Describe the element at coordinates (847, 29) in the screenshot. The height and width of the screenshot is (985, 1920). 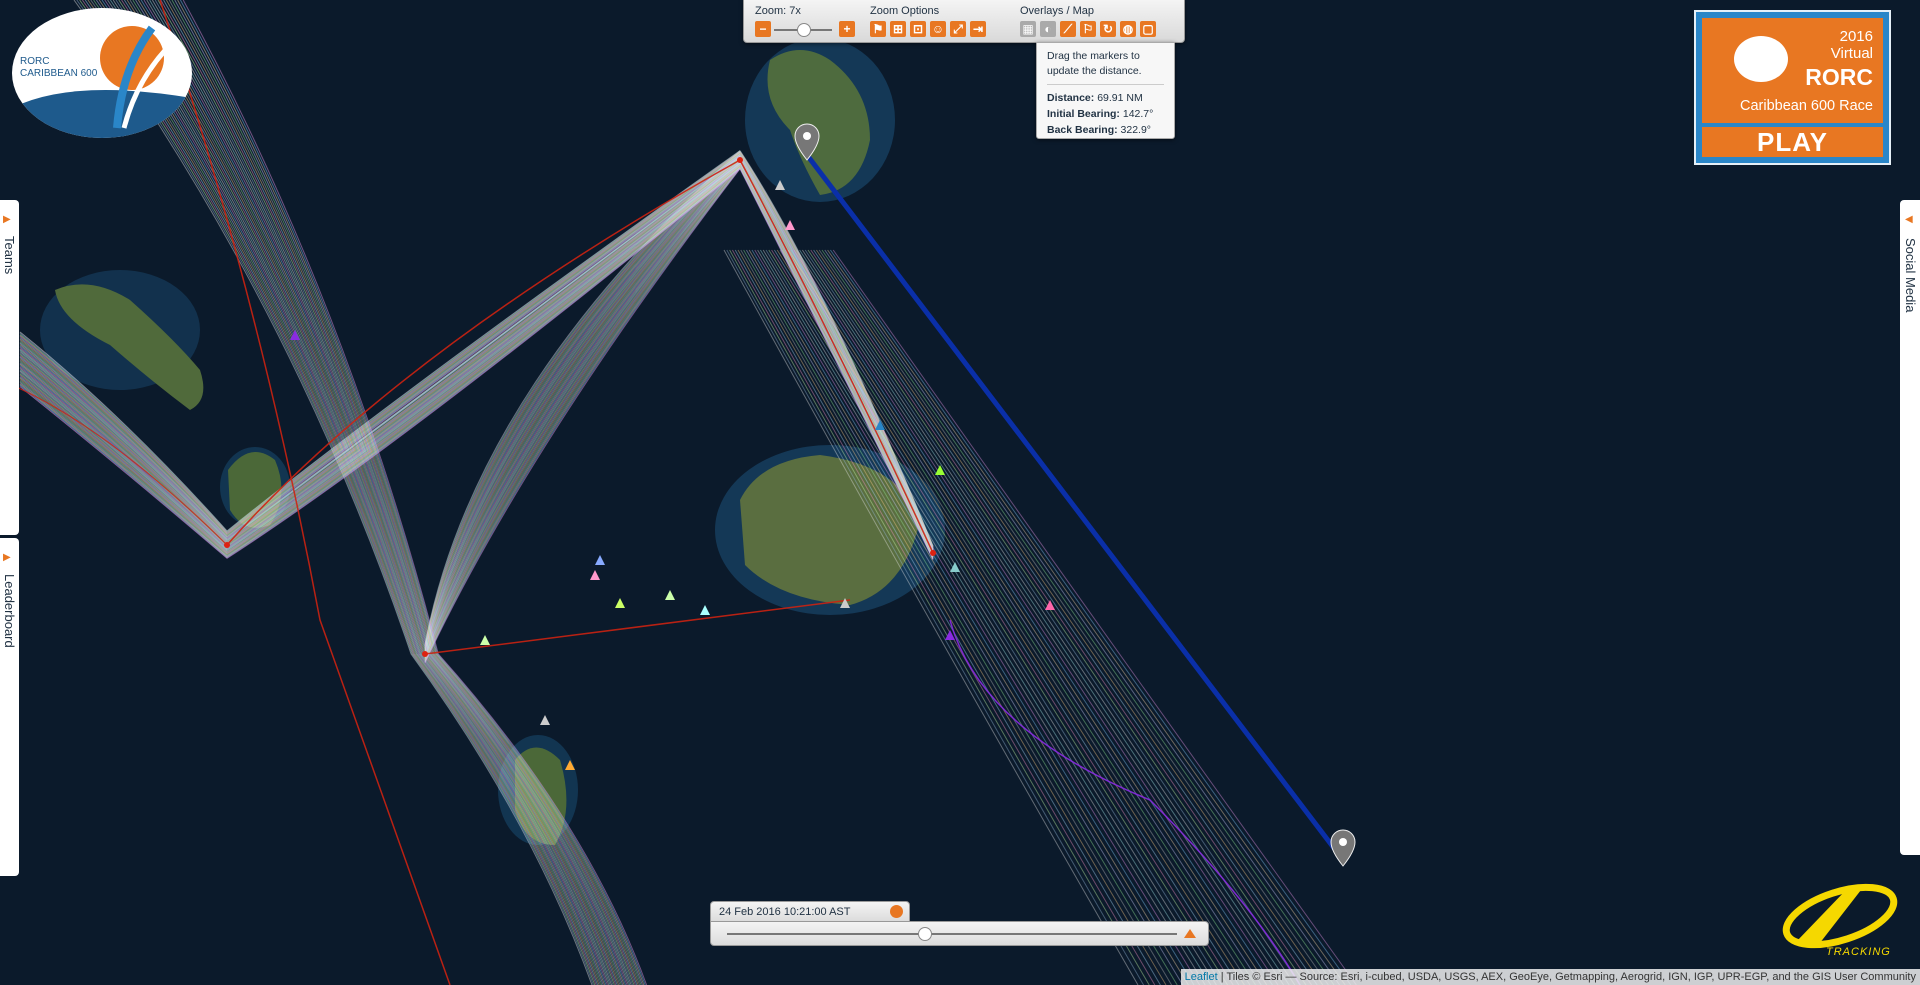
I see `zoom-in-icon: +` at that location.